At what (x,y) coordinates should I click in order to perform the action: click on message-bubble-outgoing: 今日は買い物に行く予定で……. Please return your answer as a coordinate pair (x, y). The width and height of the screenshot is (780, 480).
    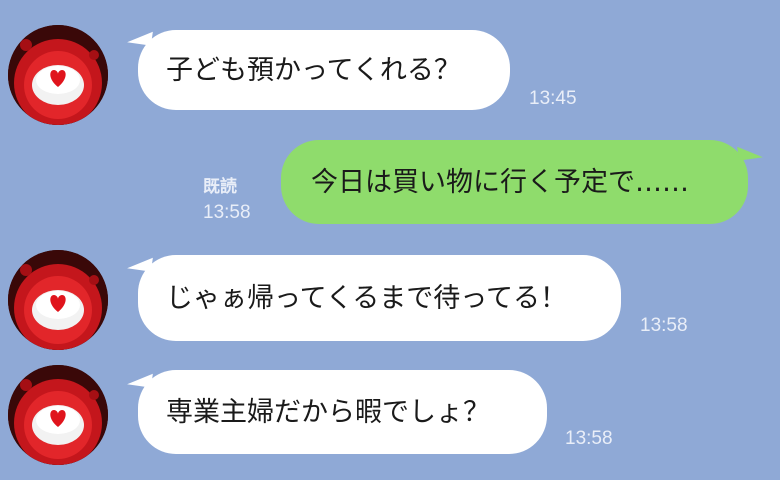
    Looking at the image, I should click on (514, 182).